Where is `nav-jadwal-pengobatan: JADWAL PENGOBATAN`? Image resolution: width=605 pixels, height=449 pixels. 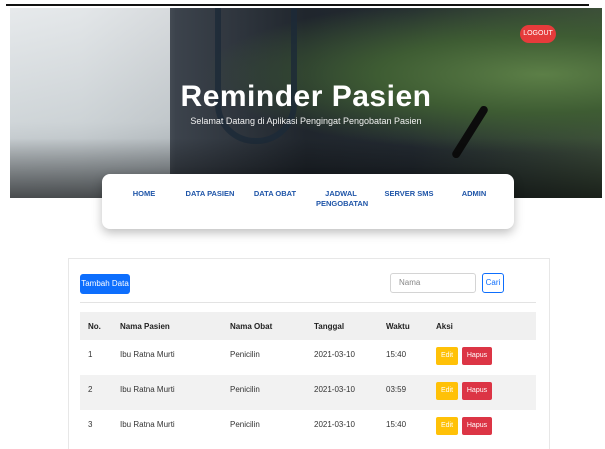 nav-jadwal-pengobatan: JADWAL PENGOBATAN is located at coordinates (342, 199).